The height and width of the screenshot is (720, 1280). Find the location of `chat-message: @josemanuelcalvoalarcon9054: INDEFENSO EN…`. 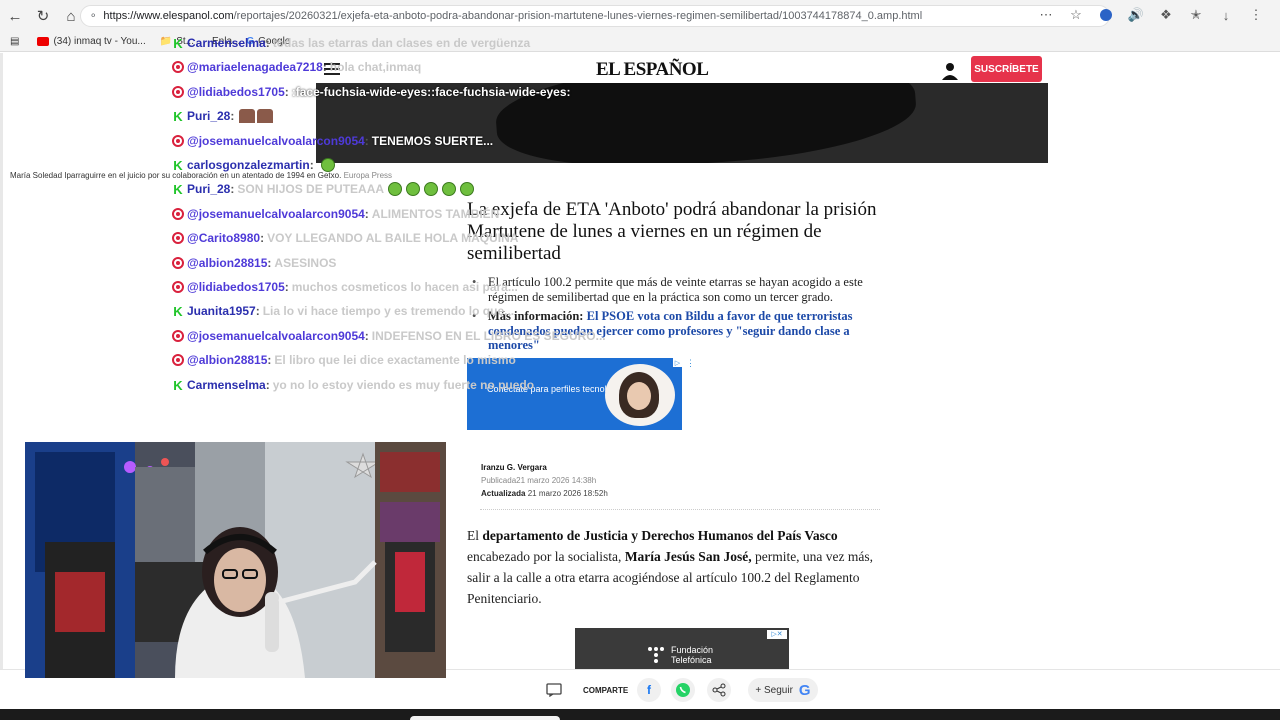

chat-message: @josemanuelcalvoalarcon9054: INDEFENSO EN… is located at coordinates (389, 336).